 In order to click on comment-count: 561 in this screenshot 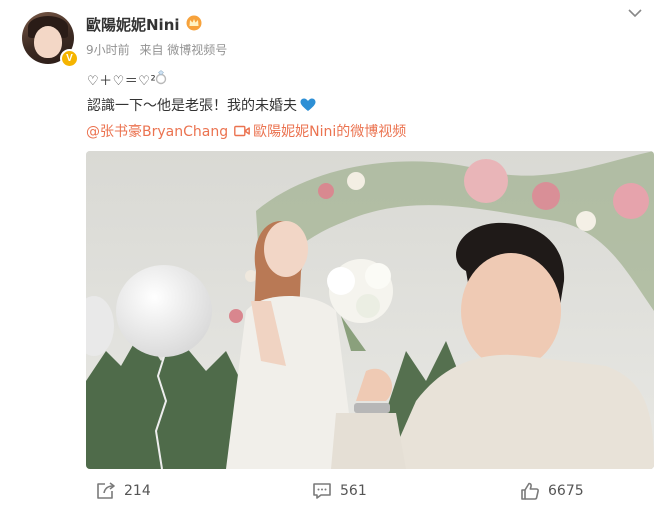, I will do `click(353, 491)`.